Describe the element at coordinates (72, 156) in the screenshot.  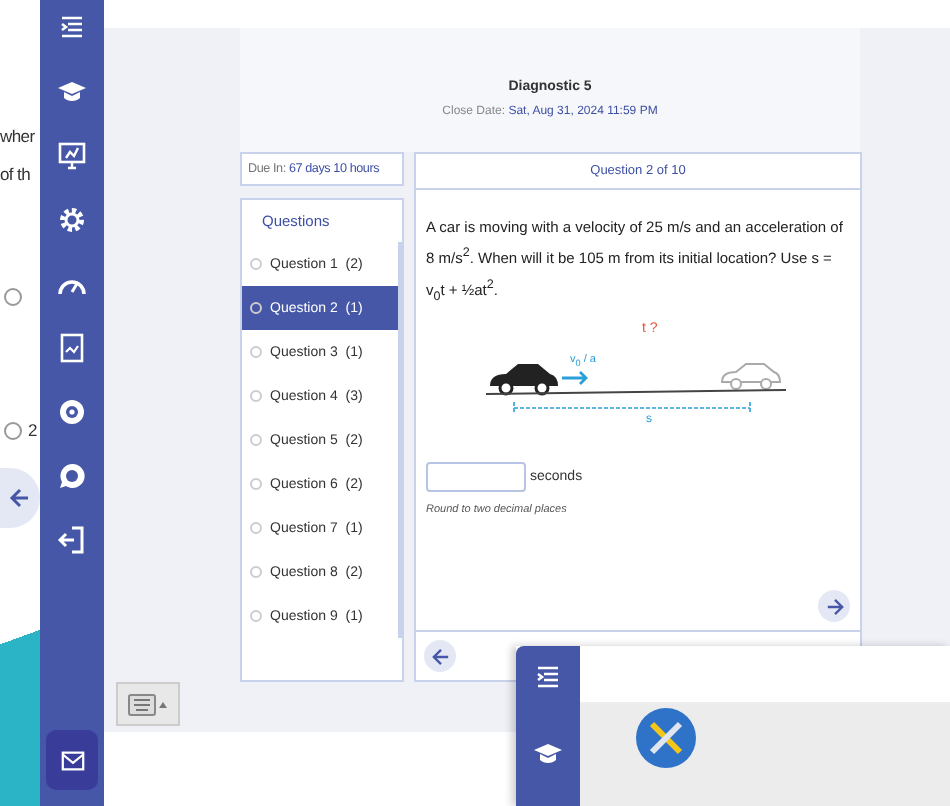
I see `monitor-icon` at that location.